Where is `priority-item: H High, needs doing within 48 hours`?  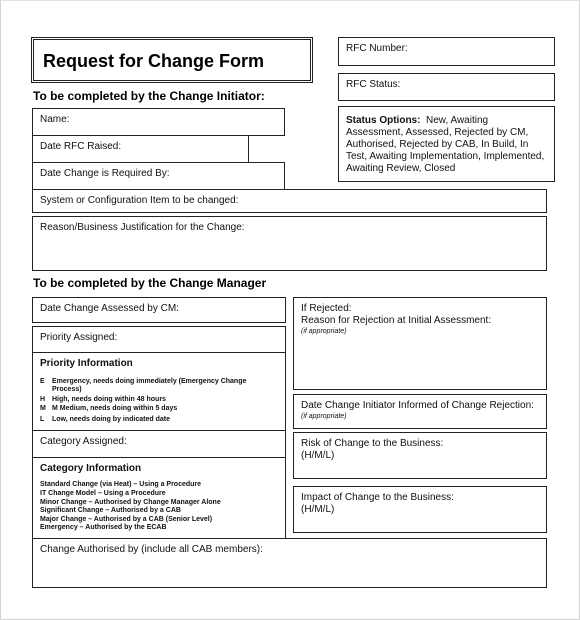 priority-item: H High, needs doing within 48 hours is located at coordinates (103, 399).